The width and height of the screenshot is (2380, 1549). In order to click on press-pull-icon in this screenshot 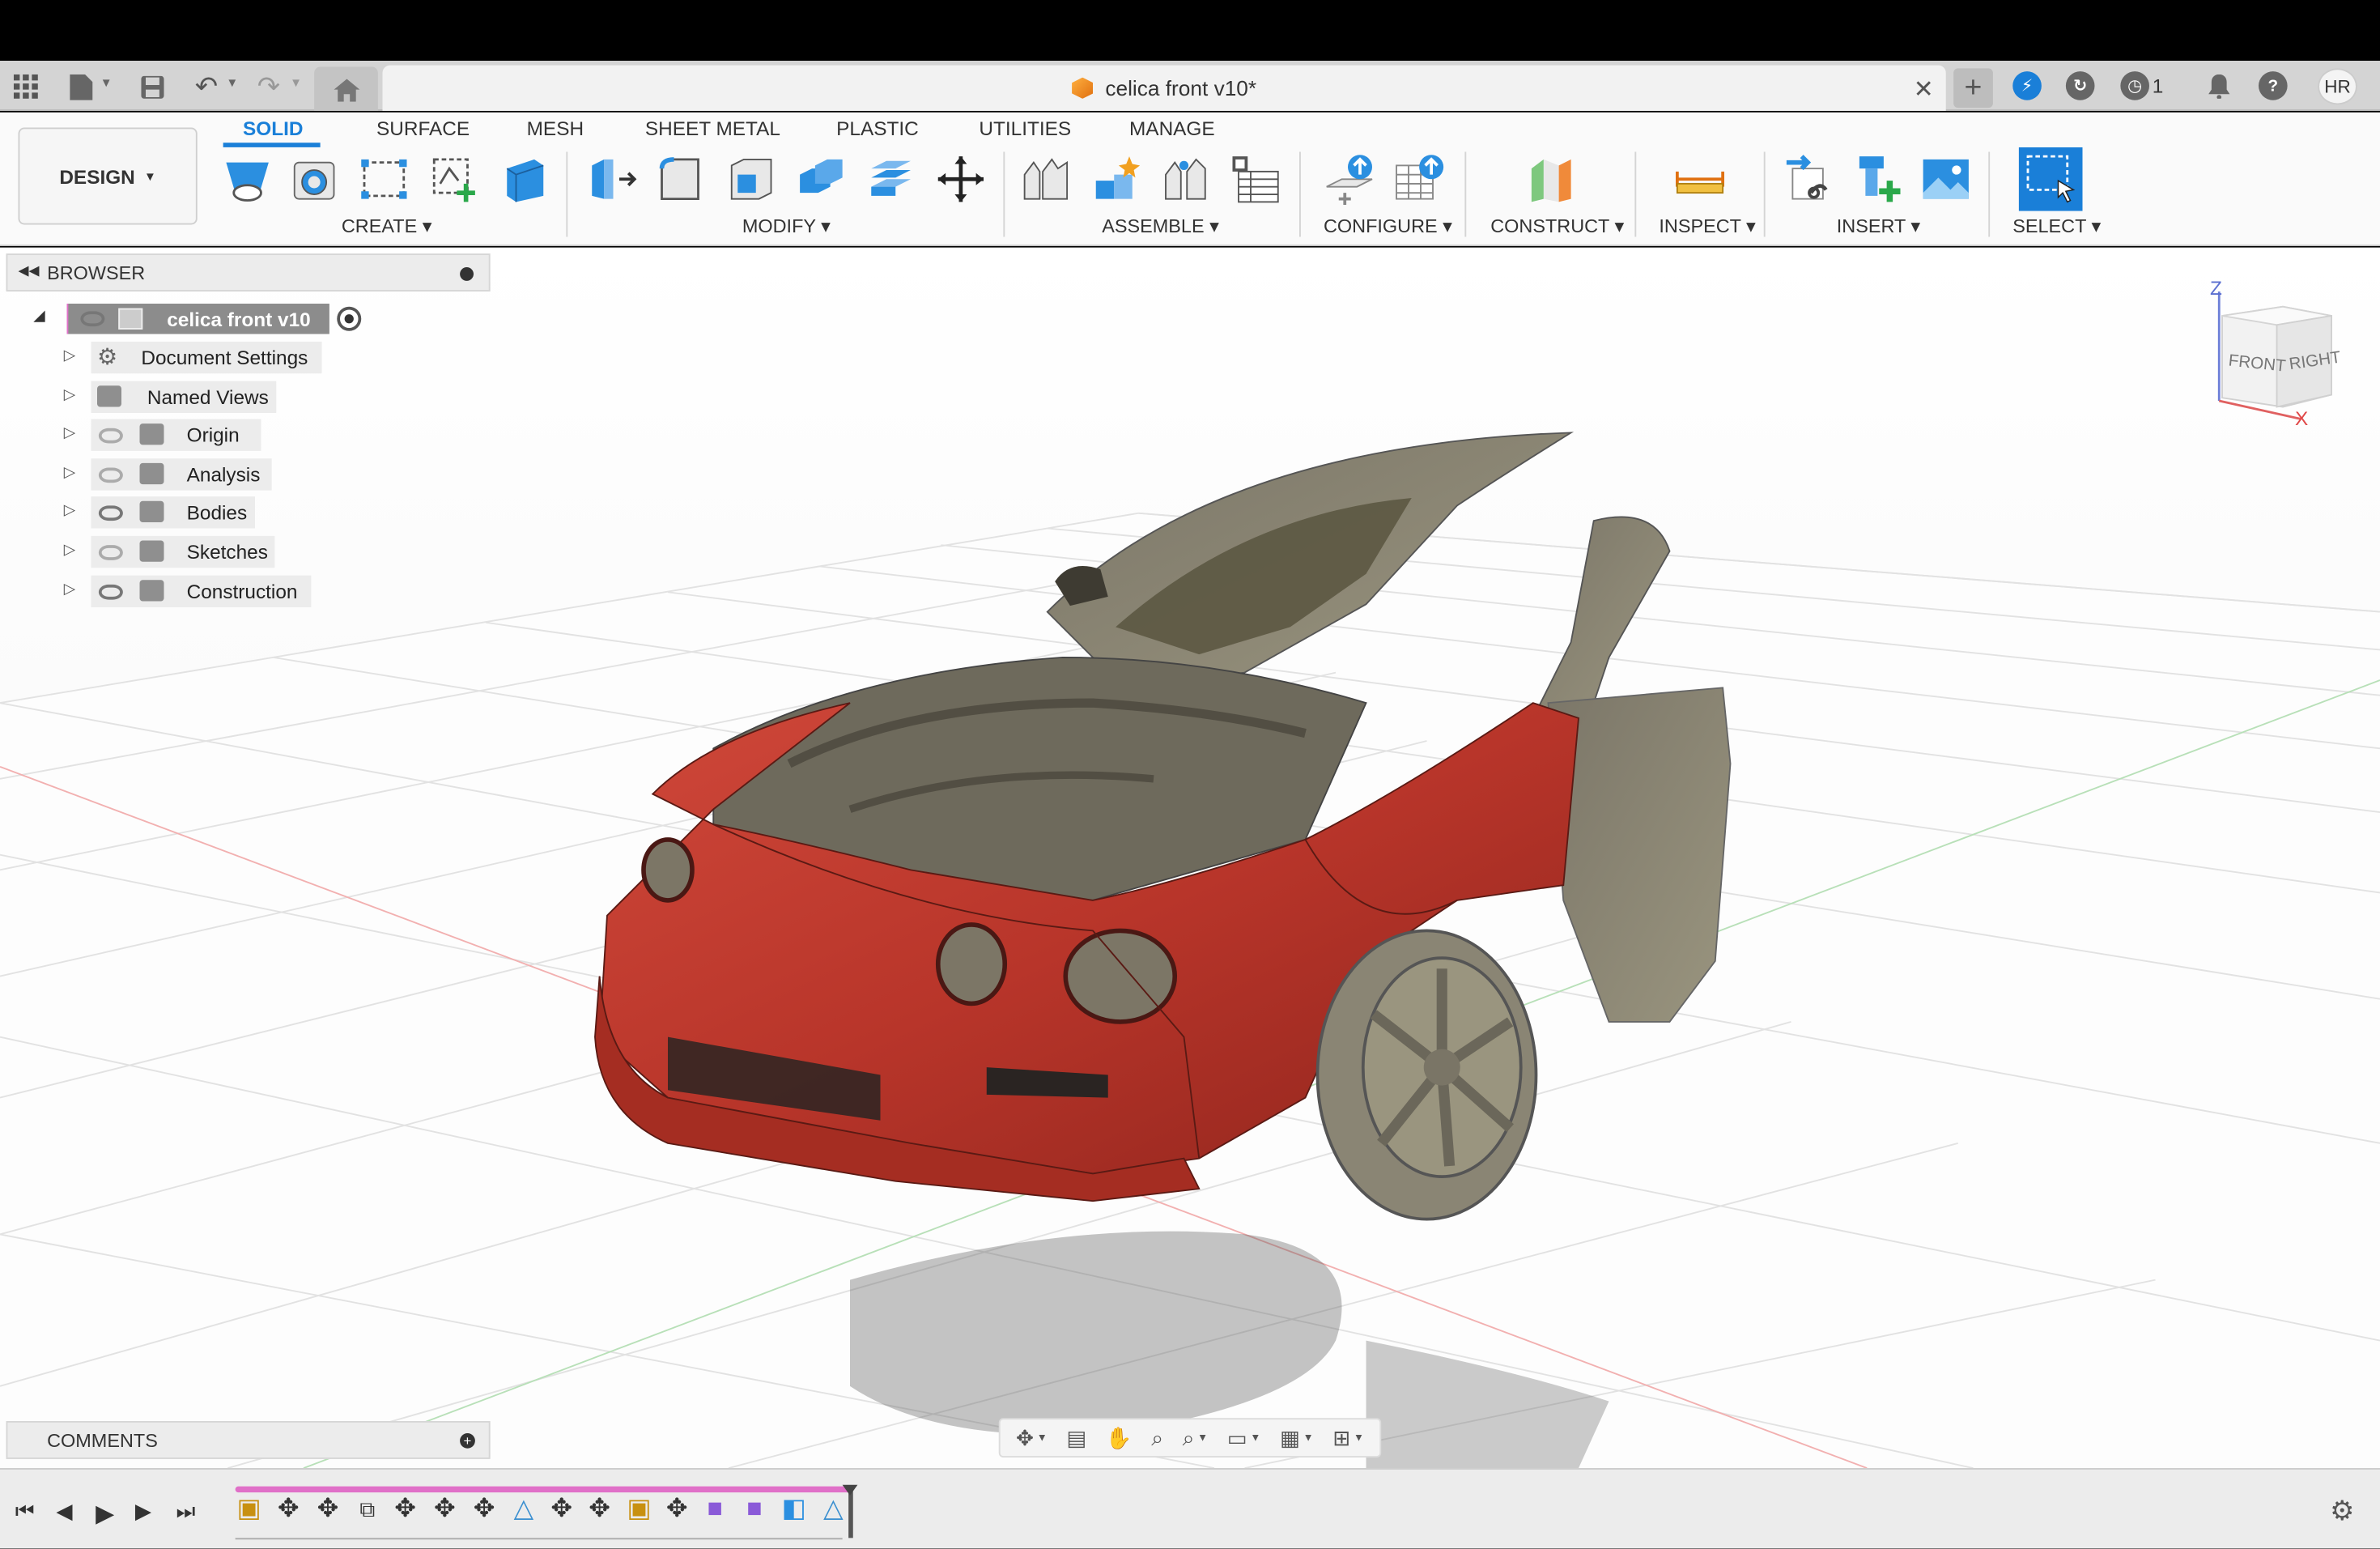, I will do `click(612, 179)`.